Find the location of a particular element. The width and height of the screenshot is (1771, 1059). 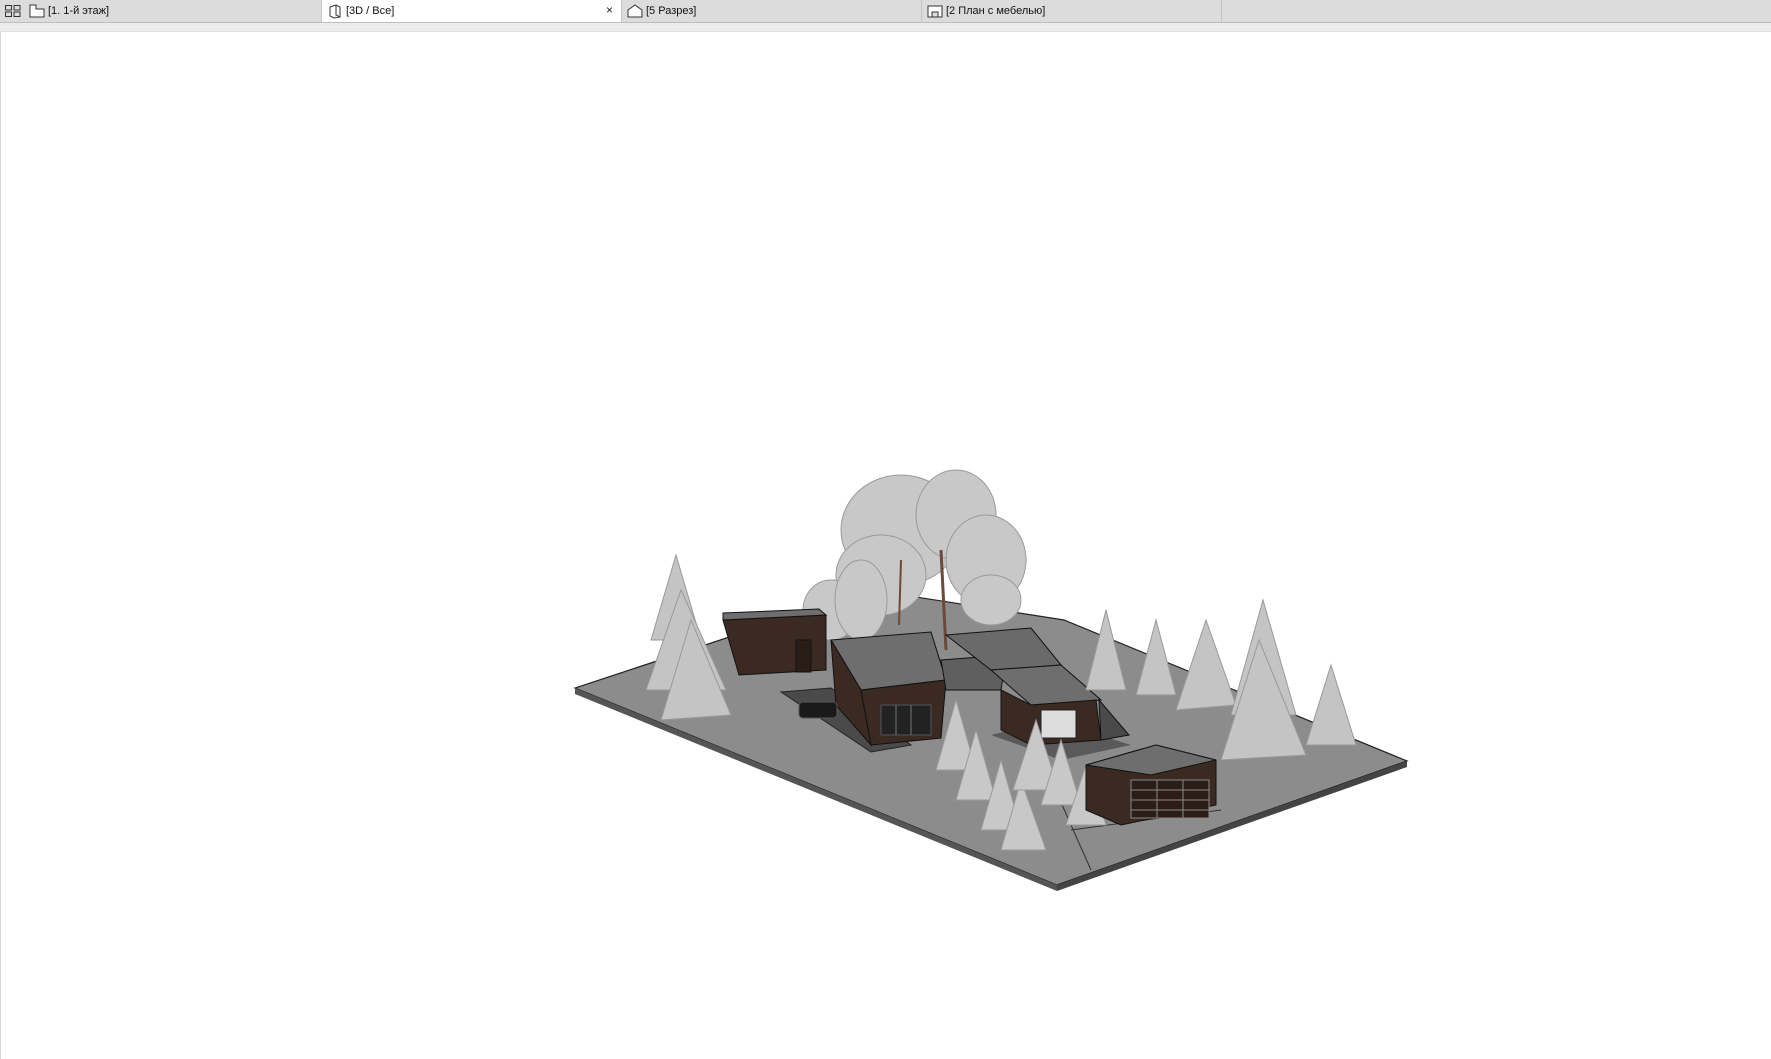

tab-label: [5 Разрез] is located at coordinates (671, 11).